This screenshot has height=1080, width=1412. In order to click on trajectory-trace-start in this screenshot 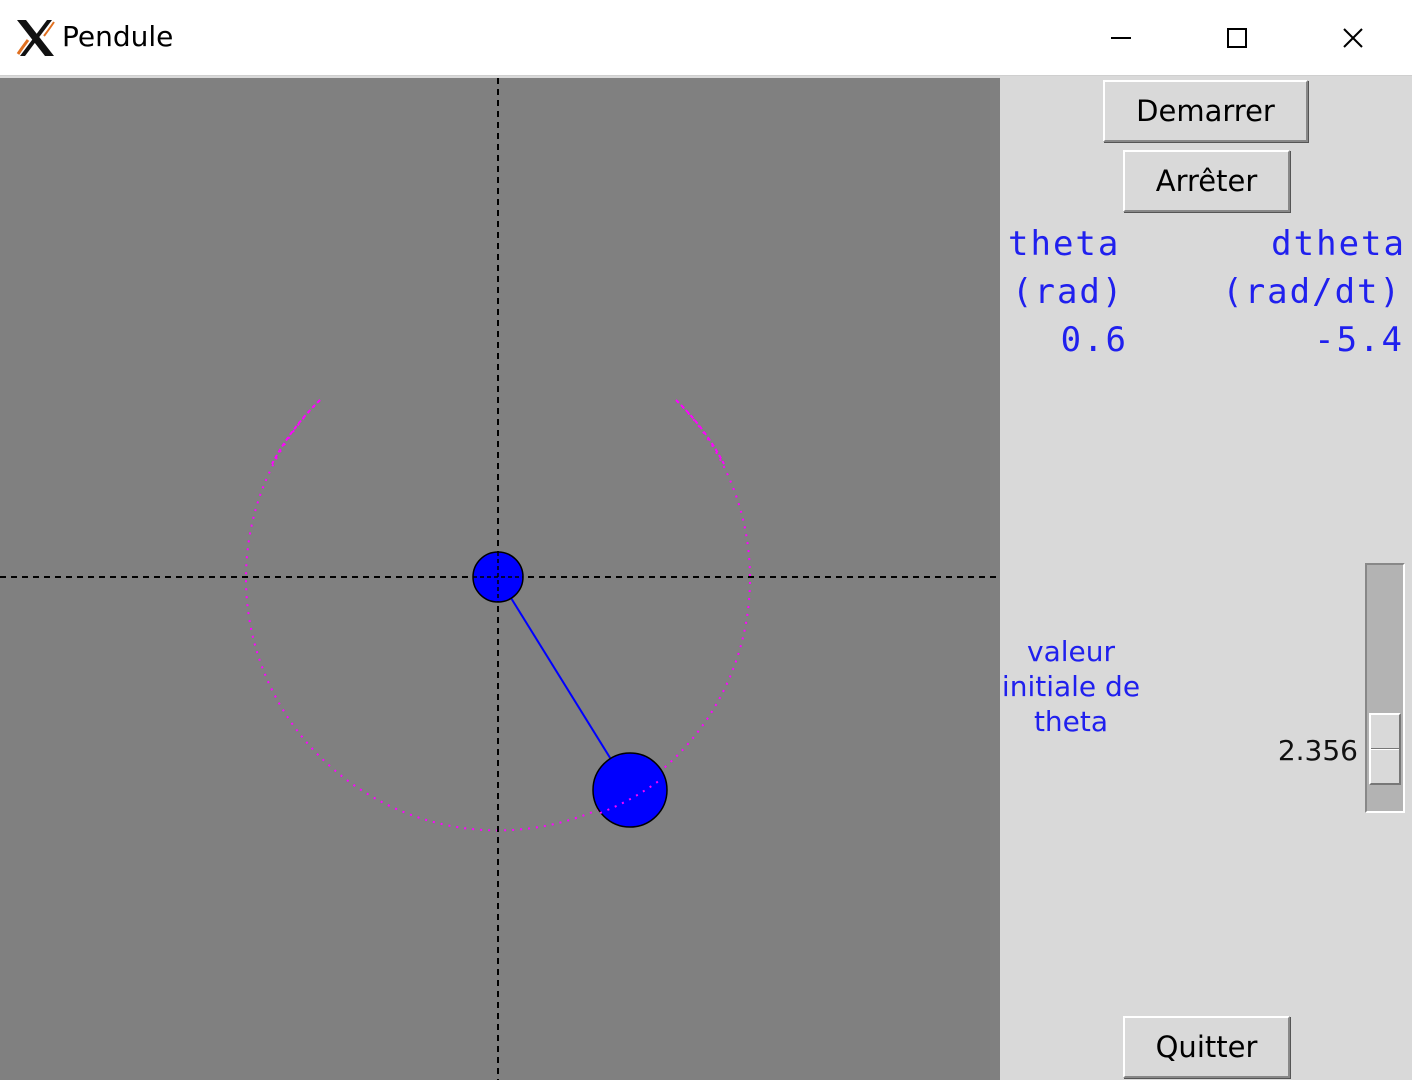, I will do `click(296, 432)`.